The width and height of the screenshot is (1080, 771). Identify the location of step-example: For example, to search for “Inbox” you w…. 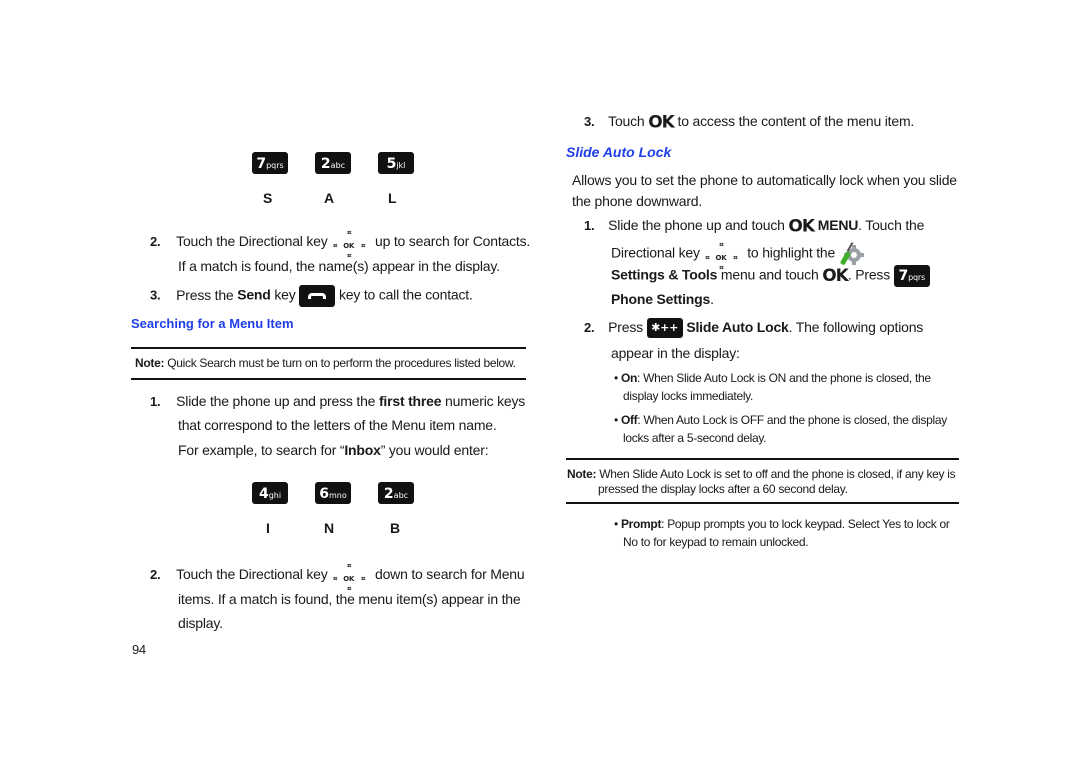
(333, 450).